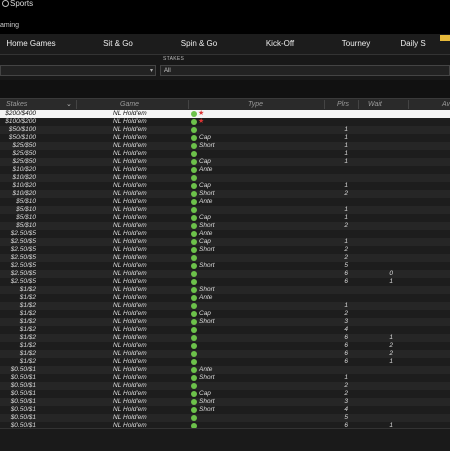 The width and height of the screenshot is (450, 451). What do you see at coordinates (31, 44) in the screenshot?
I see `nav-home-games: Home Games` at bounding box center [31, 44].